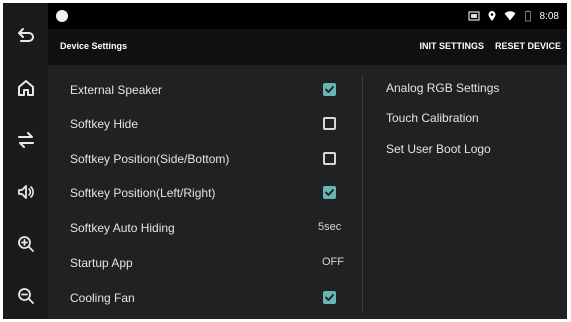 This screenshot has width=571, height=322. What do you see at coordinates (198, 228) in the screenshot?
I see `setting-softkey-auto-hiding: Softkey Auto Hiding 5sec` at bounding box center [198, 228].